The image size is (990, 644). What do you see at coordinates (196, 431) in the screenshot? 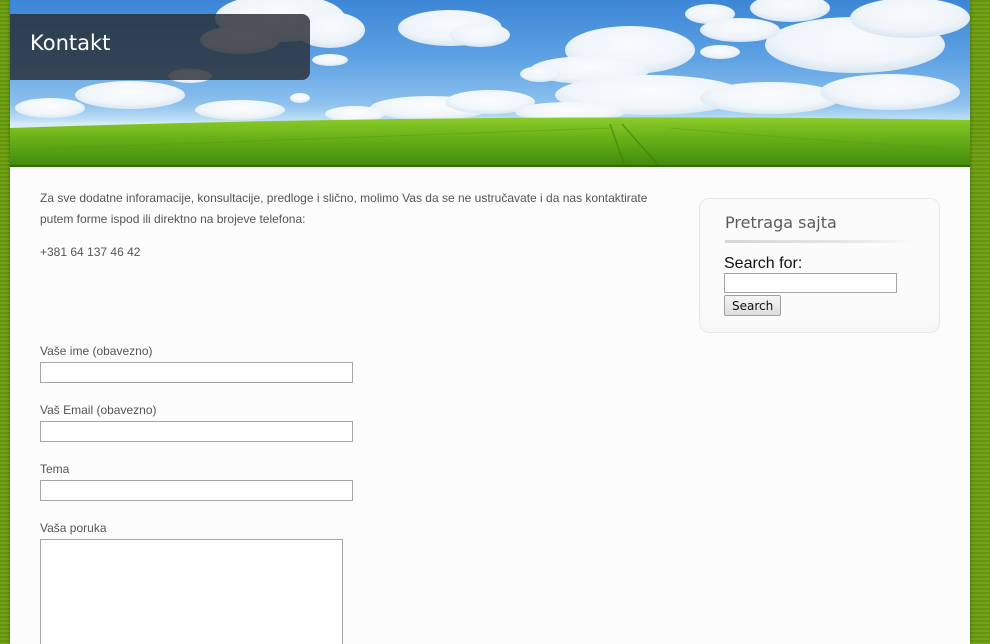
I see `email-input` at bounding box center [196, 431].